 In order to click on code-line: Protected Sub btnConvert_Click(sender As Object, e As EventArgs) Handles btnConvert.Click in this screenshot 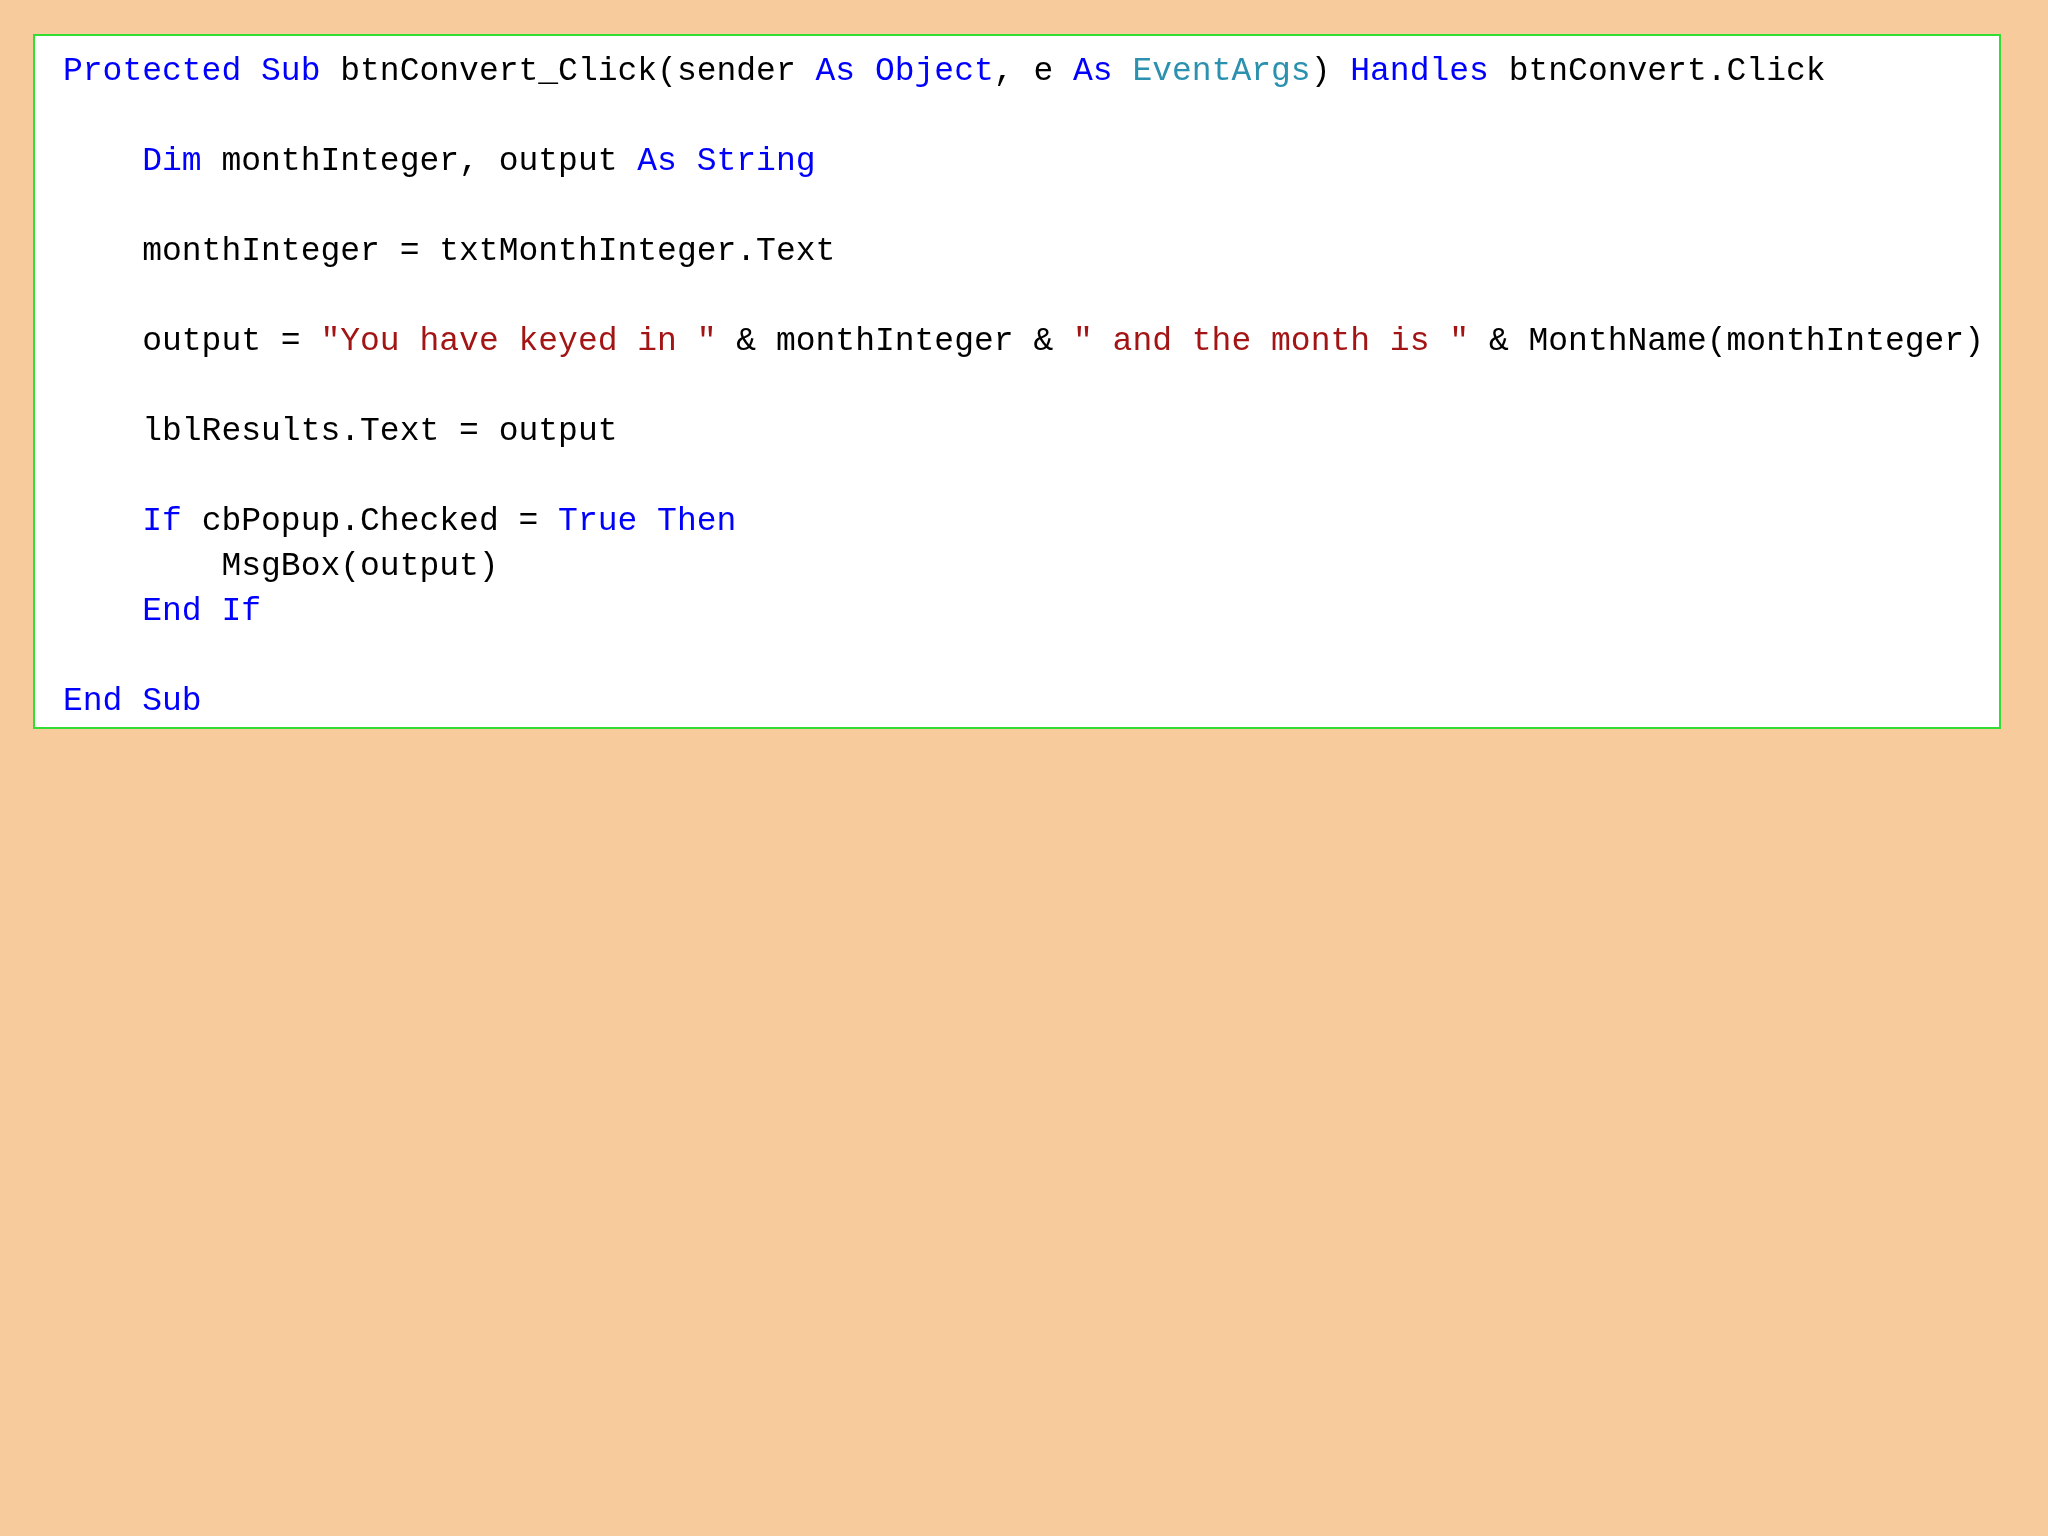, I will do `click(944, 72)`.